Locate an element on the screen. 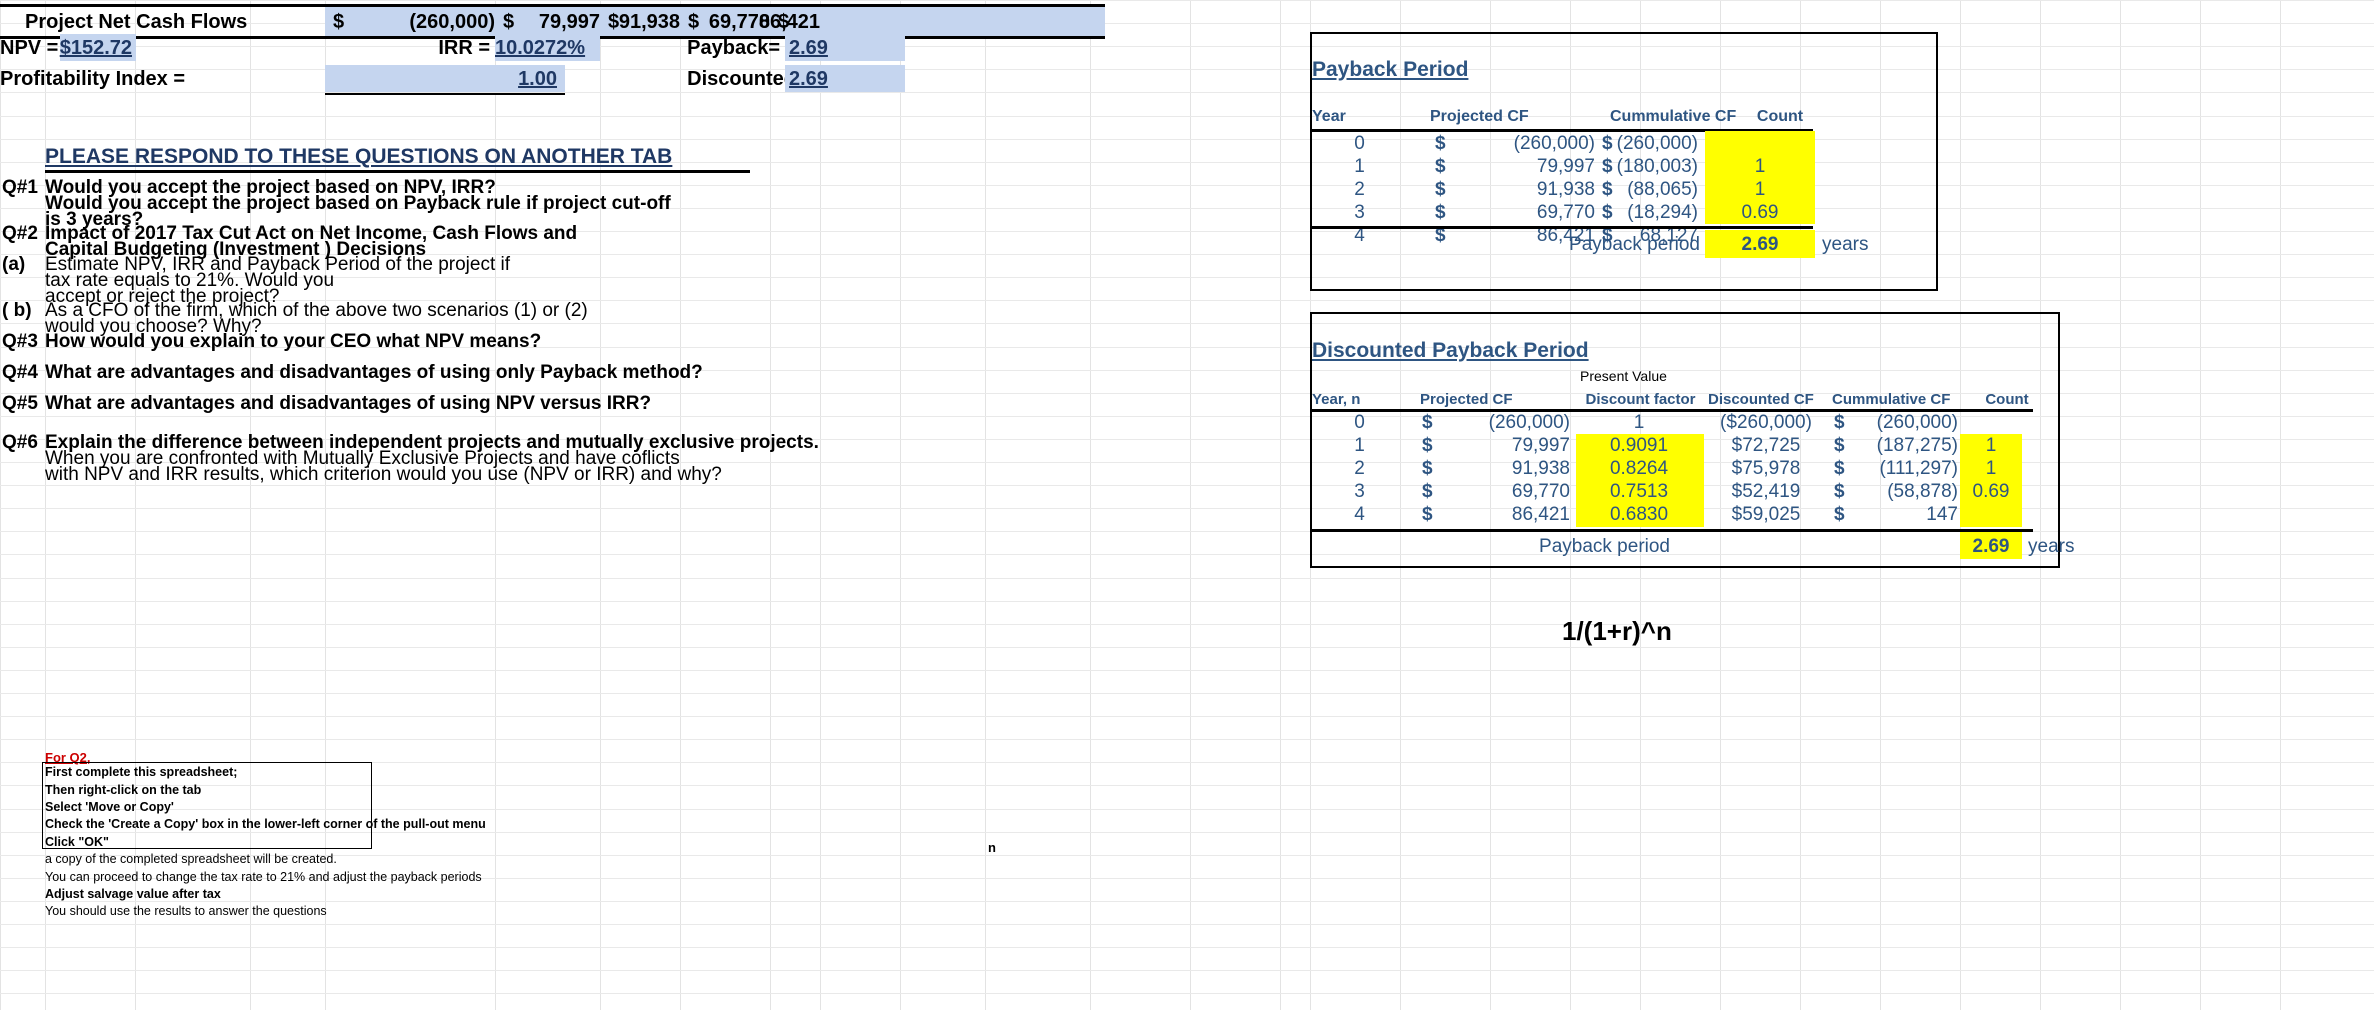 This screenshot has height=1010, width=2374. payback-cum-cell: (88,065) is located at coordinates (1650, 189).